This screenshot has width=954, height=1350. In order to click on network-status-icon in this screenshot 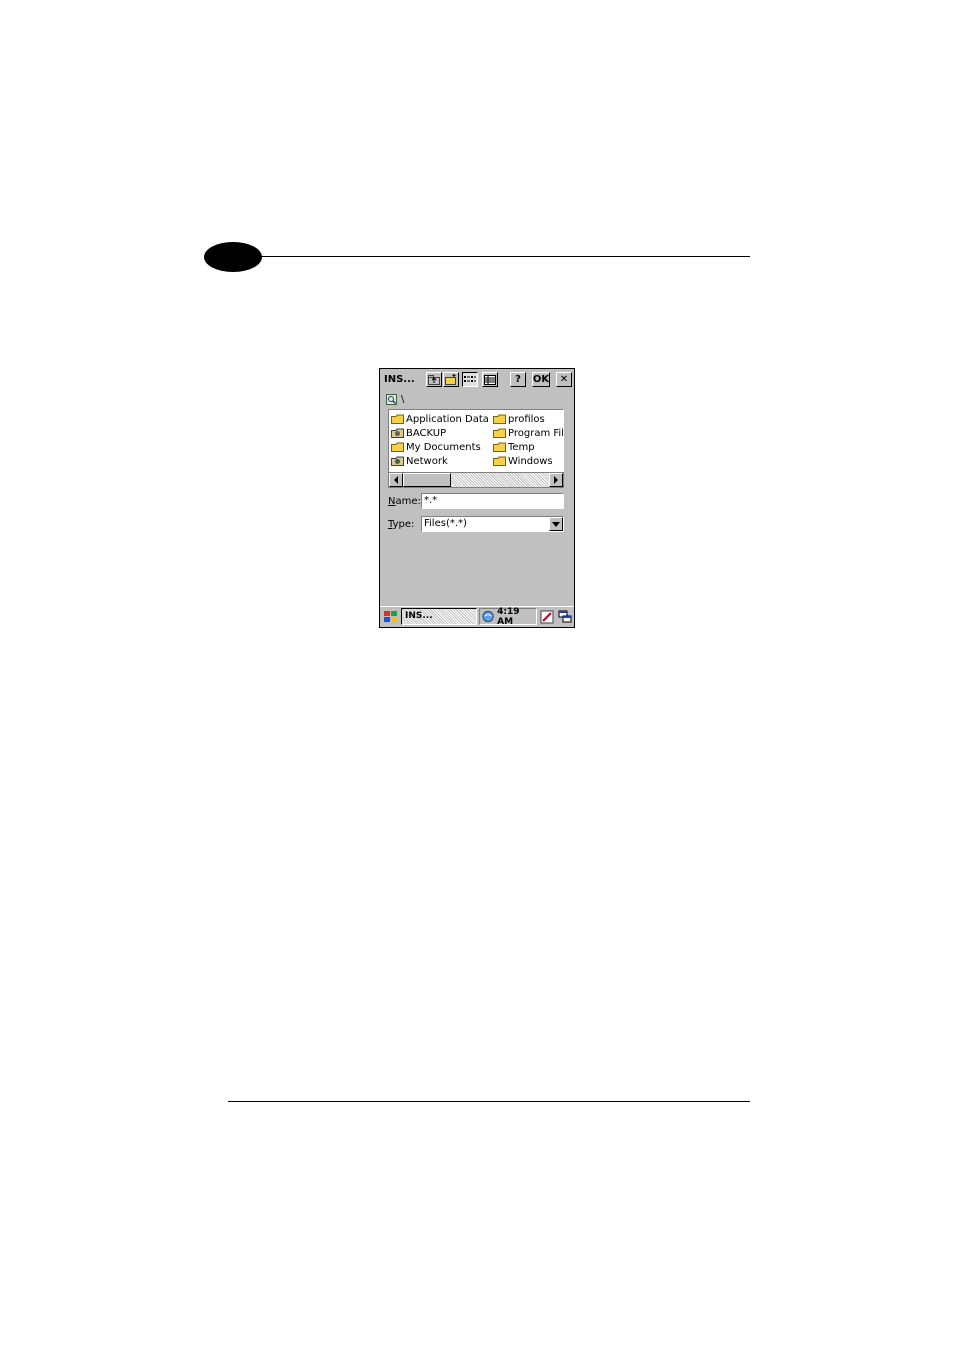, I will do `click(488, 616)`.